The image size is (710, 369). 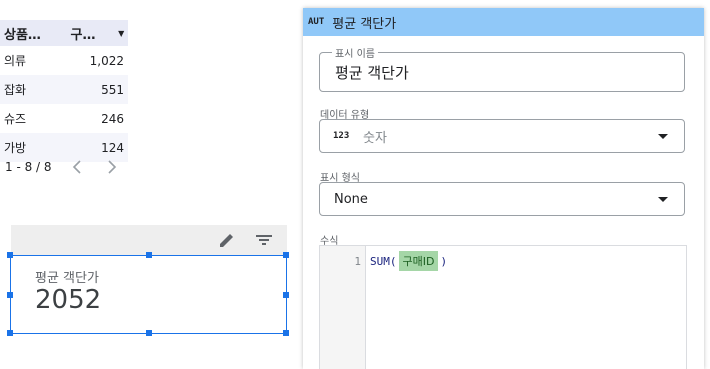 What do you see at coordinates (357, 261) in the screenshot?
I see `line-number: 1` at bounding box center [357, 261].